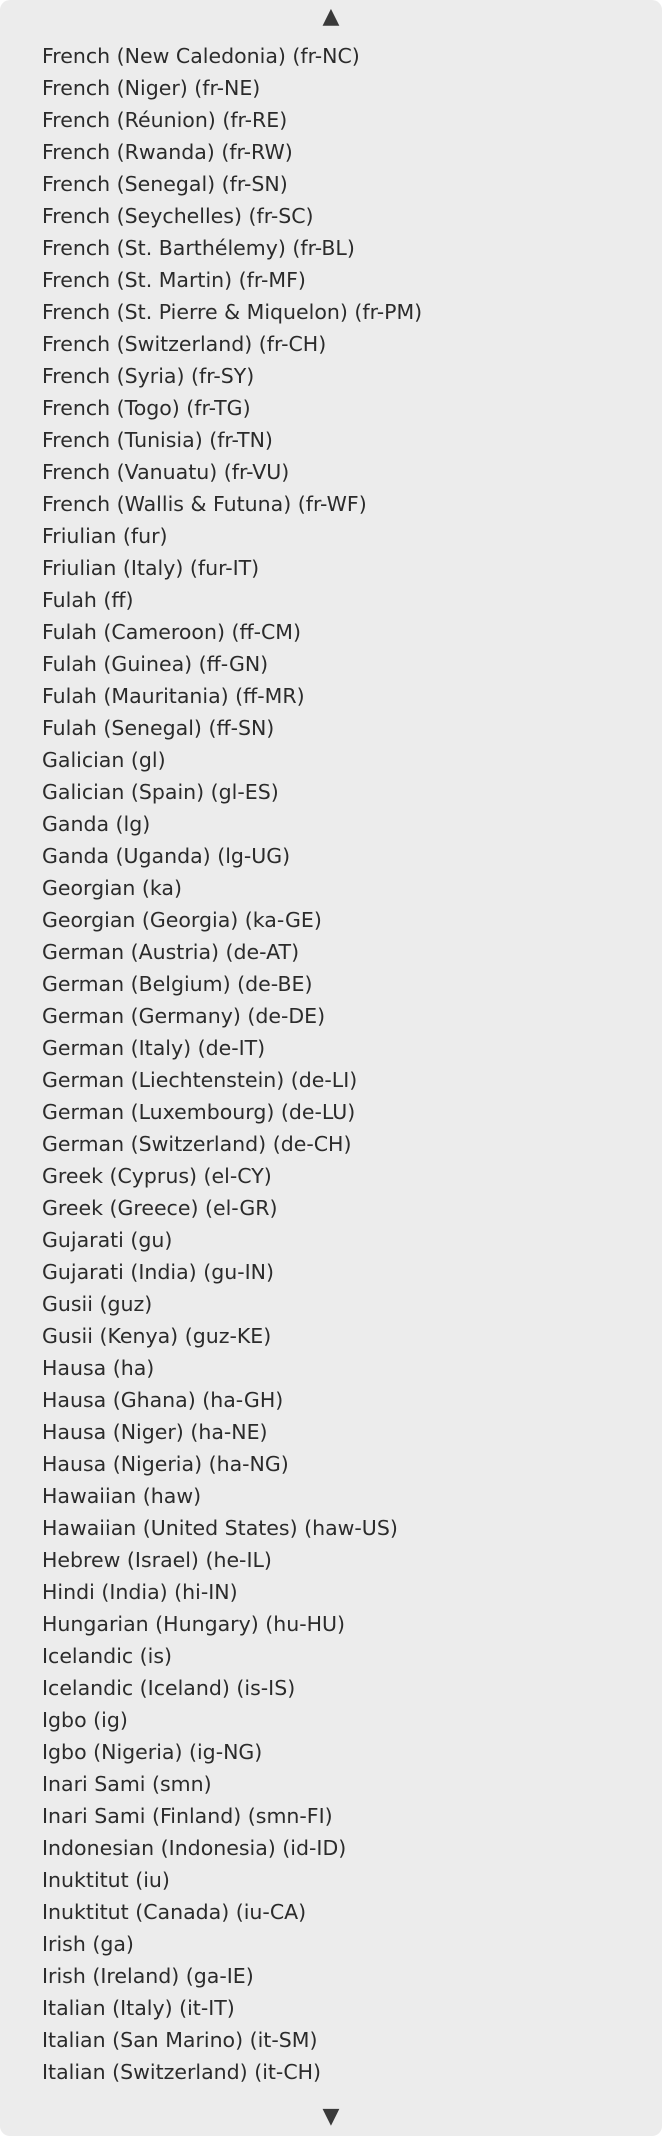 This screenshot has height=2136, width=662. I want to click on menu-item: Fulah (Guinea) (ff-GN), so click(331, 664).